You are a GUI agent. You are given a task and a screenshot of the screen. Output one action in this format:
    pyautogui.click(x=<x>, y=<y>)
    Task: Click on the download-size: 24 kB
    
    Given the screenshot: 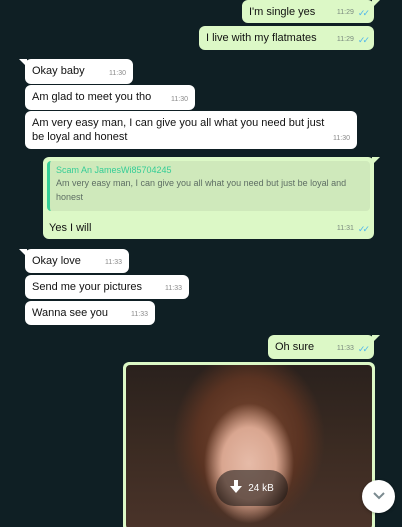 What is the action you would take?
    pyautogui.click(x=261, y=488)
    